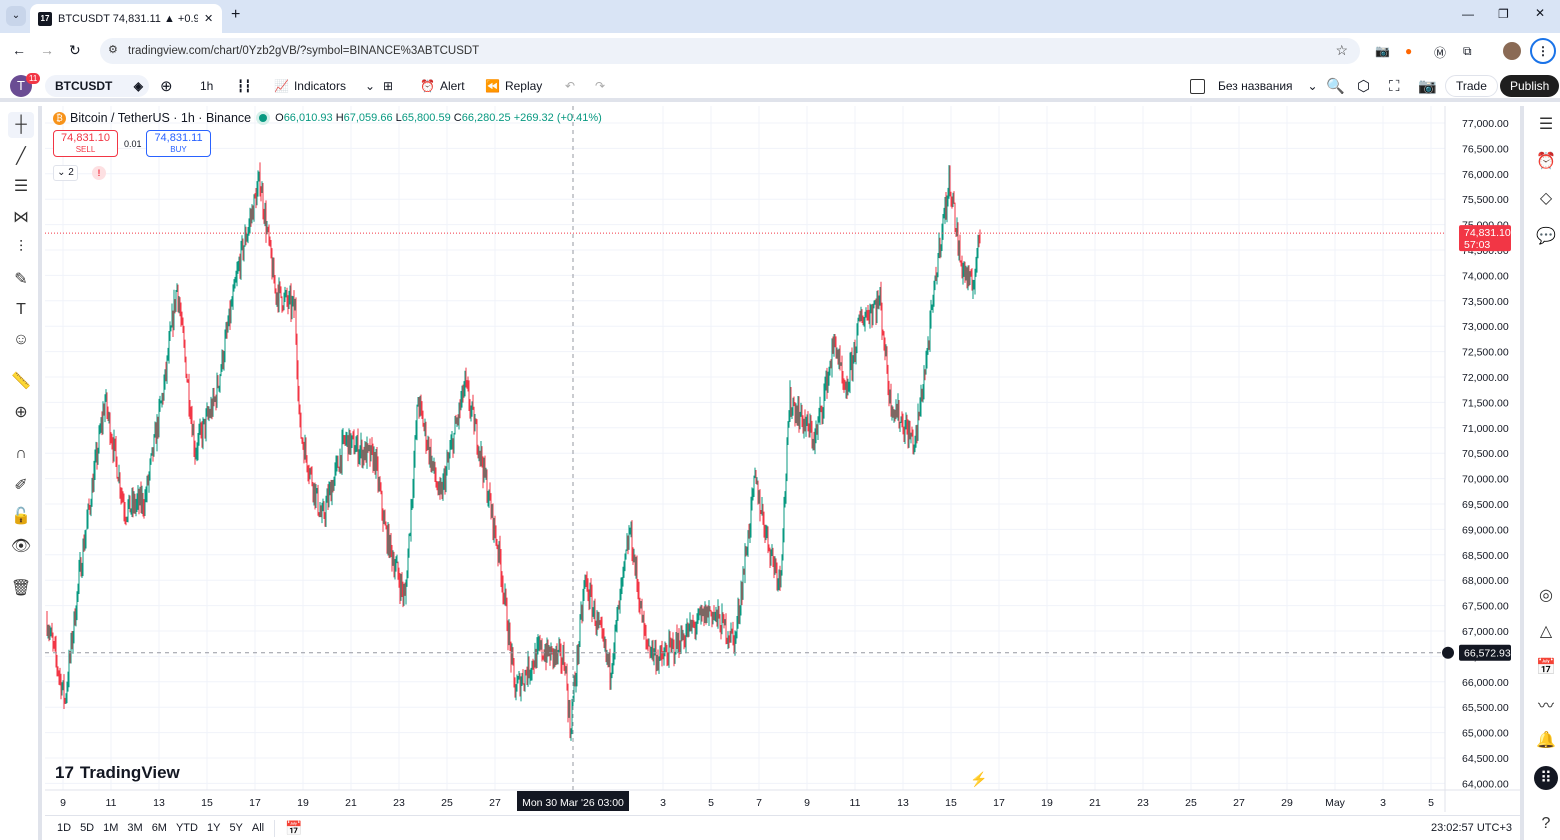 Image resolution: width=1560 pixels, height=840 pixels. I want to click on quick-search-icon: 🔍, so click(1335, 86).